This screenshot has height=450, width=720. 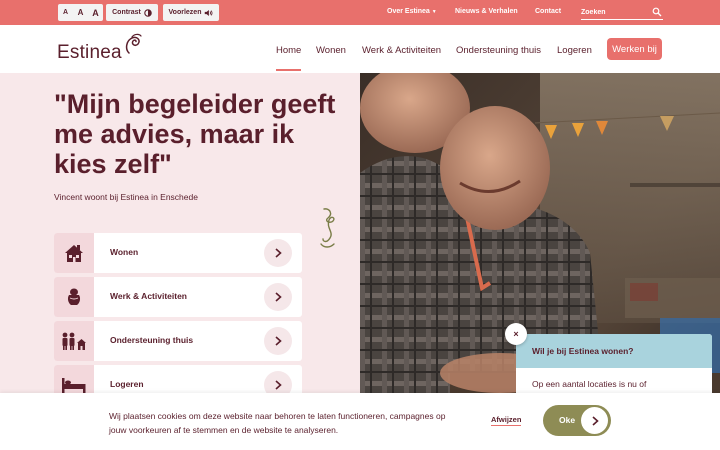 I want to click on card-label: Wonen, so click(x=124, y=252).